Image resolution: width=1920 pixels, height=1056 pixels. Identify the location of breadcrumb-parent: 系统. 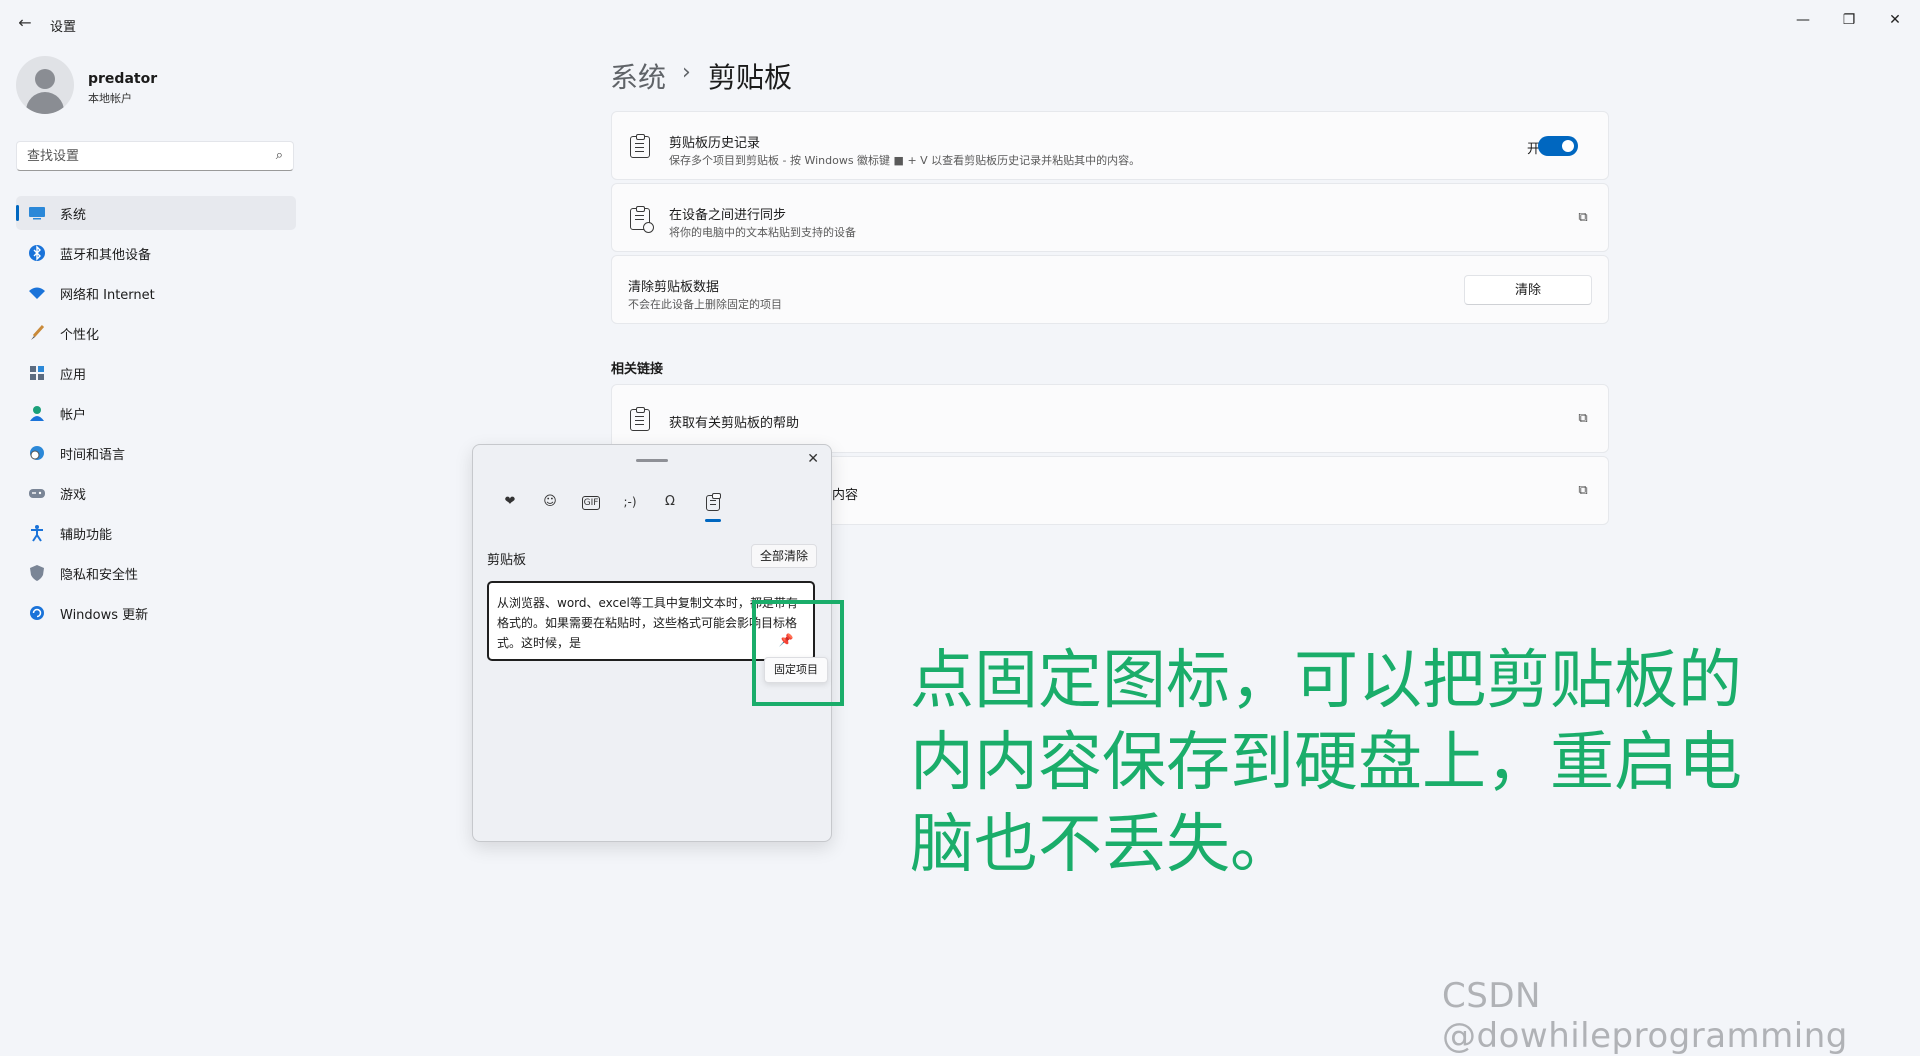
(638, 76).